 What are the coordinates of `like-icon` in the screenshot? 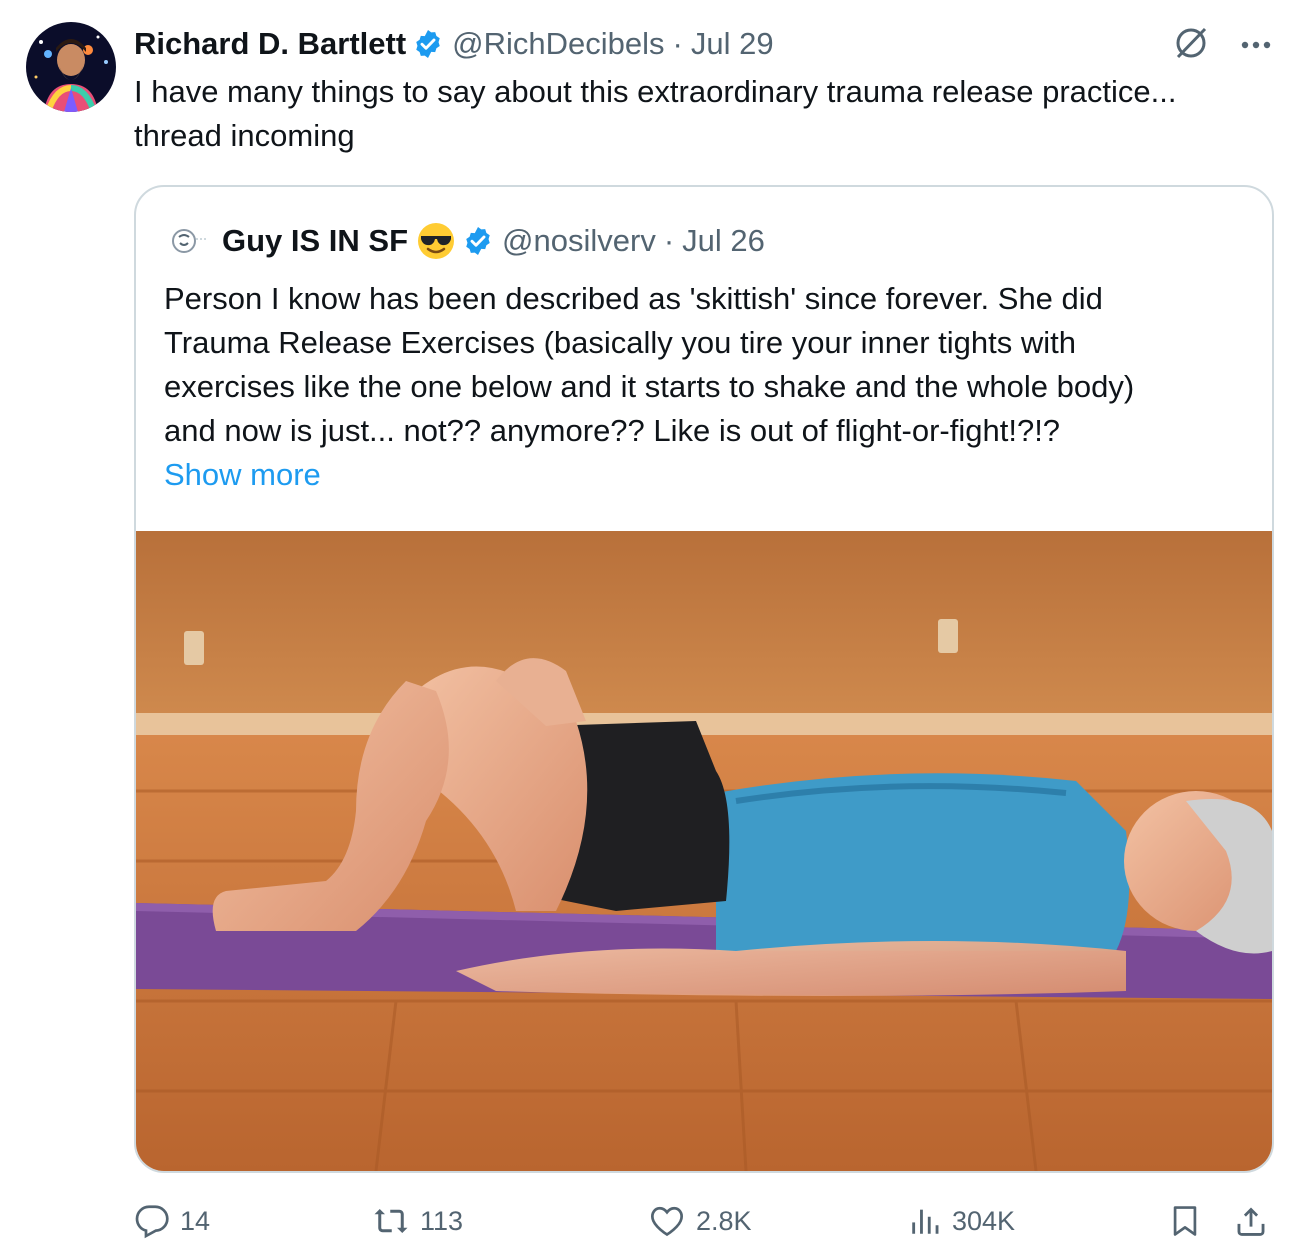 It's located at (667, 1221).